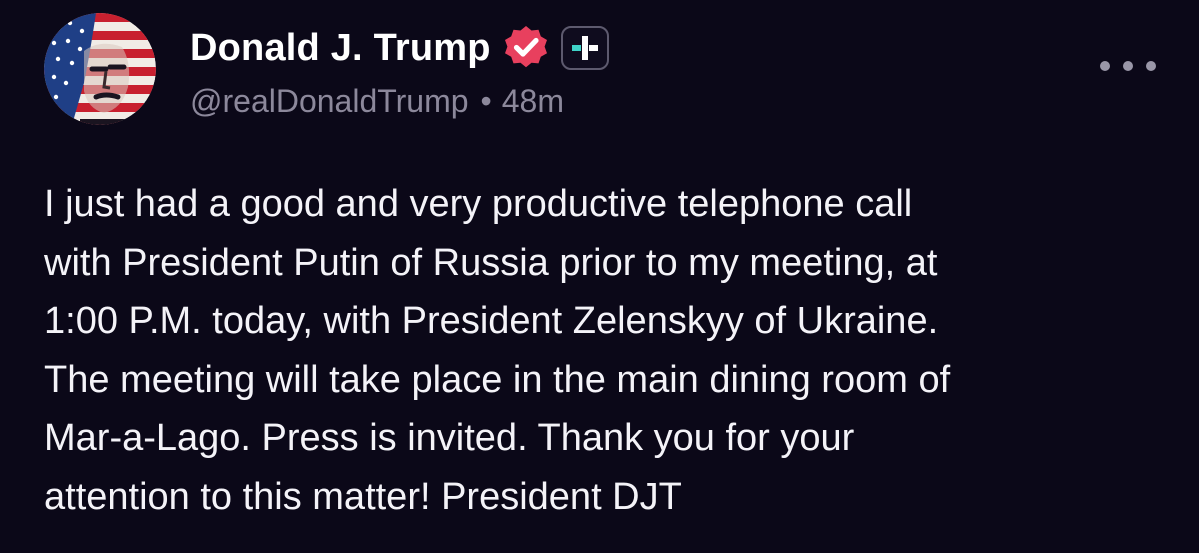  I want to click on more-options-icon, so click(1128, 66).